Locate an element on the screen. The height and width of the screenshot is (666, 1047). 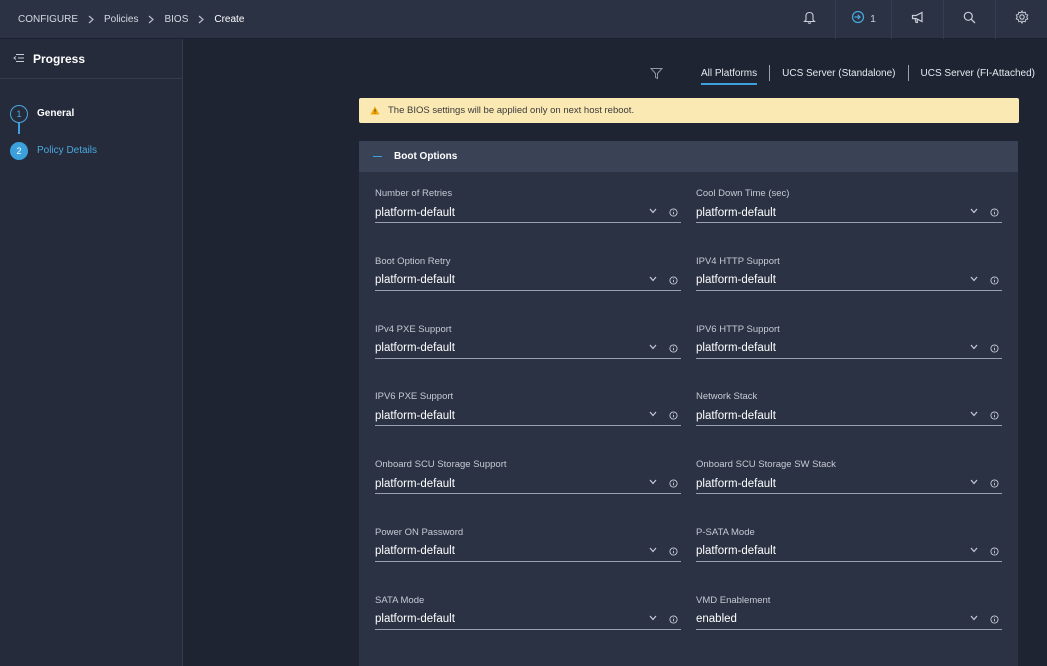
collapse-icon is located at coordinates (377, 156).